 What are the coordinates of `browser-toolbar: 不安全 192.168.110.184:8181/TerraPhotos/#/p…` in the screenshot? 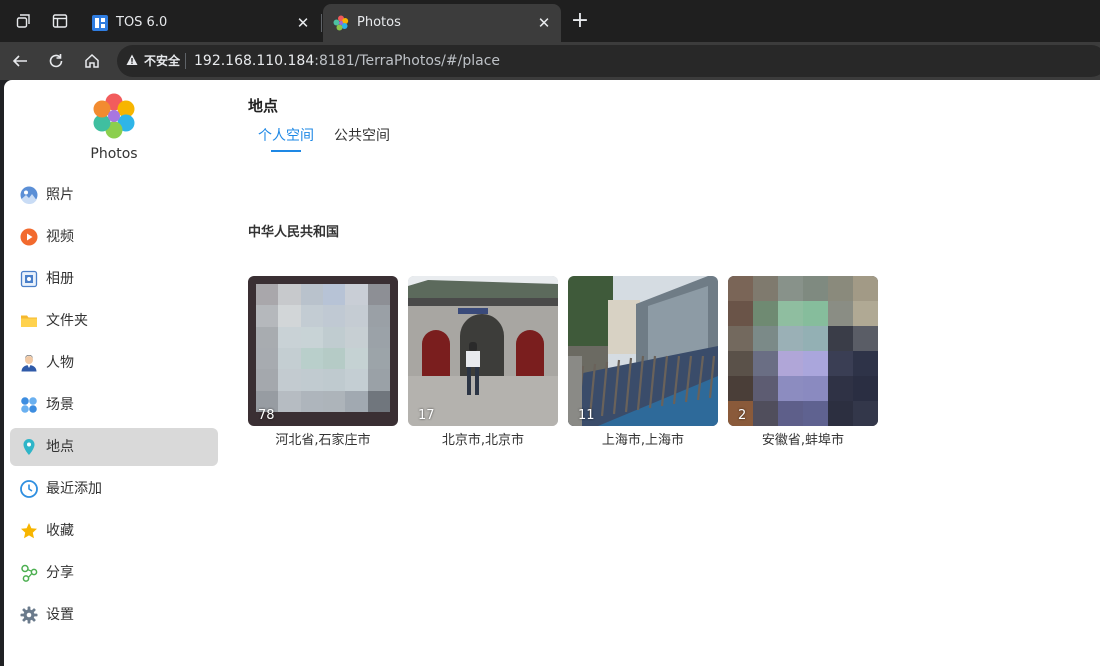 It's located at (550, 61).